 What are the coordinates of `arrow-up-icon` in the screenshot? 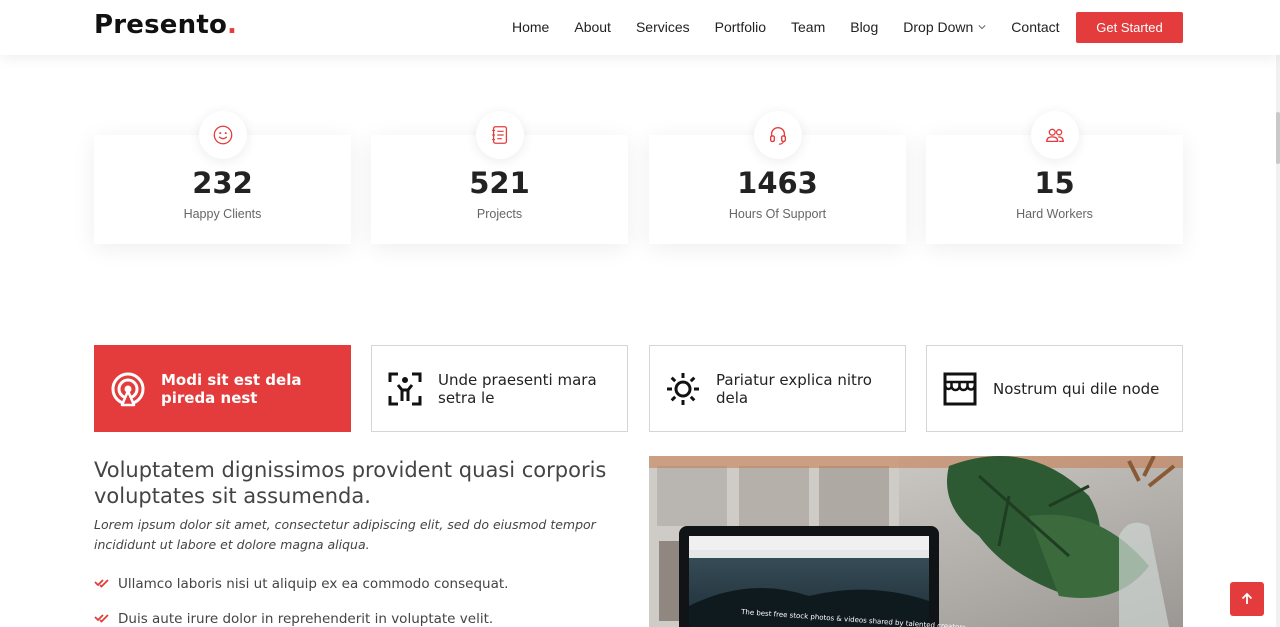 It's located at (1247, 598).